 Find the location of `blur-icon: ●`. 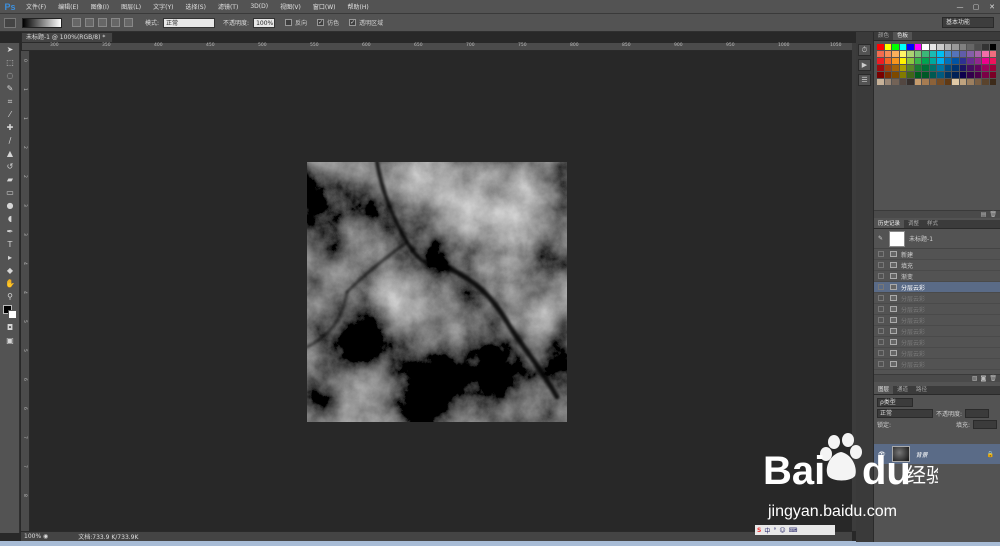

blur-icon: ● is located at coordinates (10, 205).